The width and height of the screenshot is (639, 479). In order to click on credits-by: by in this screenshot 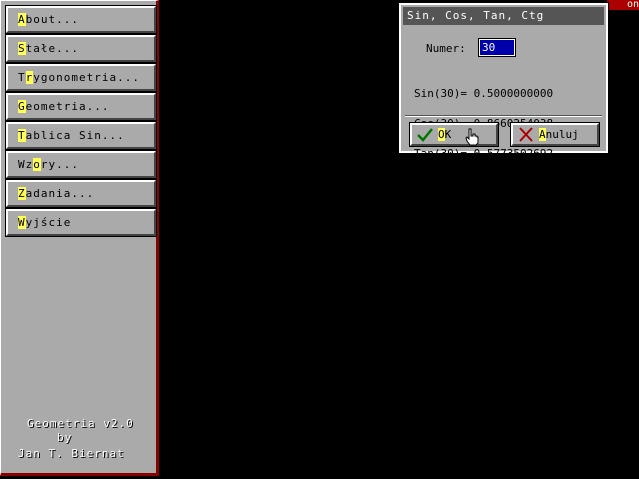, I will do `click(65, 437)`.